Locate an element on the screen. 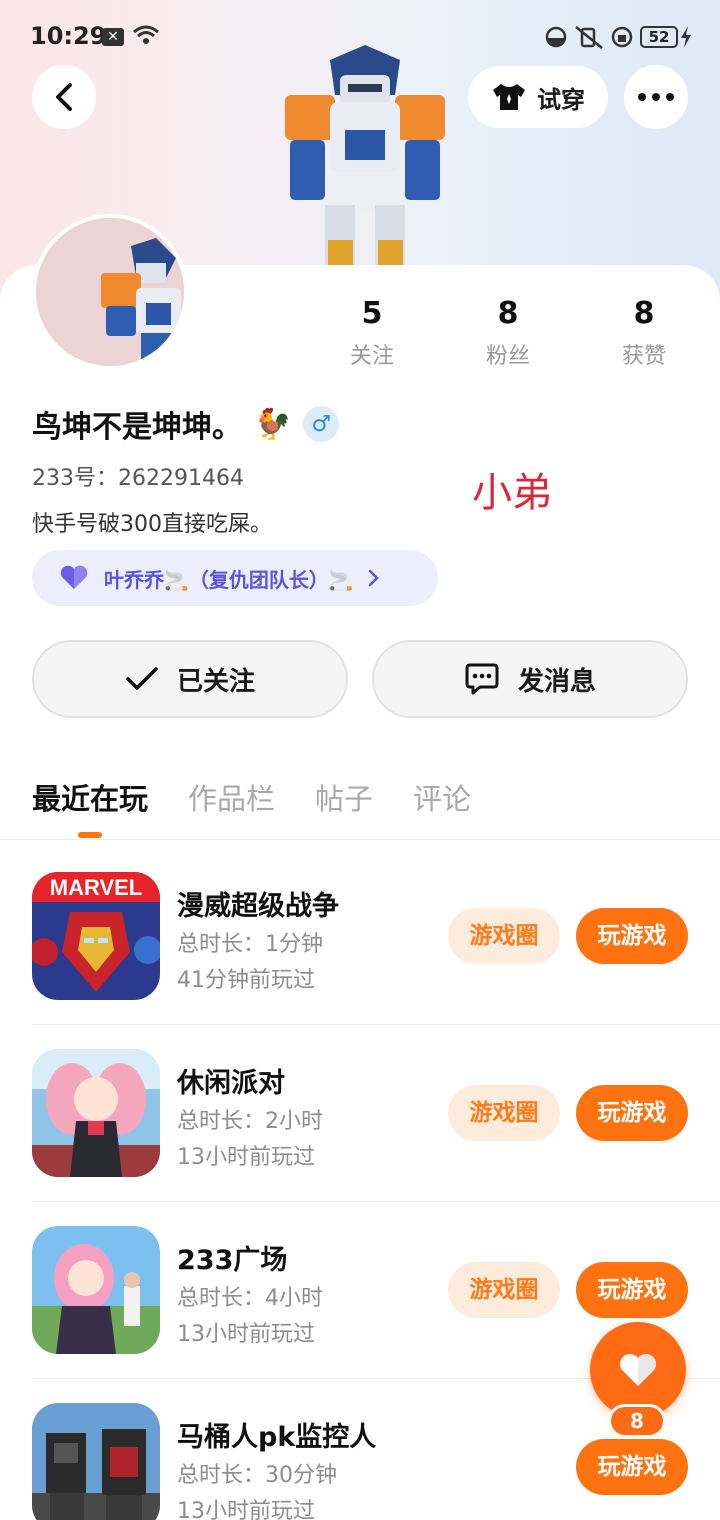  stat-followers-label: 粉丝 is located at coordinates (507, 356).